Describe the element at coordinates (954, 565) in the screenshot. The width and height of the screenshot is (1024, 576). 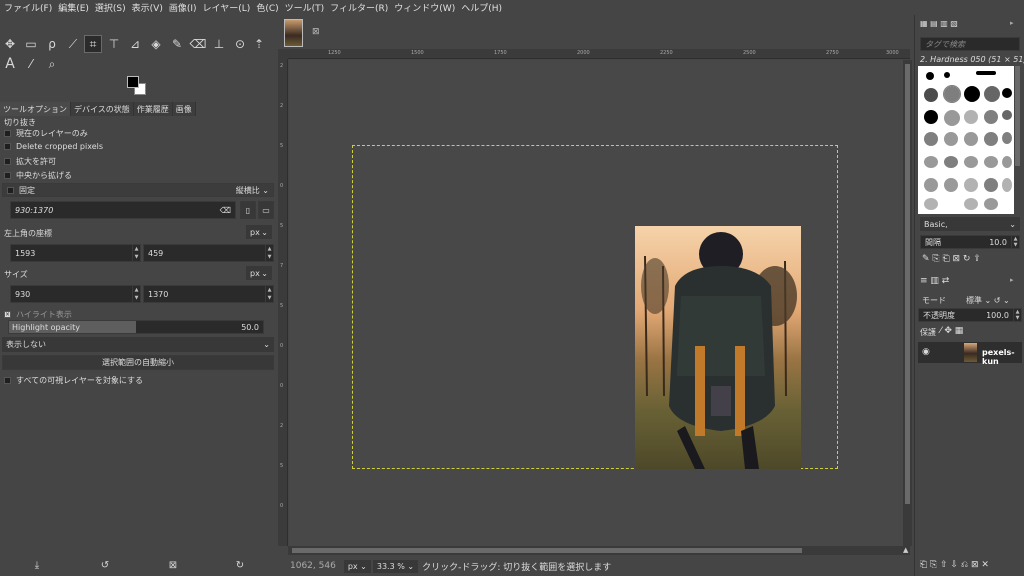
I see `layer-action-icons: ⎗ ⎘ ⇧ ⇩ ⎌ ⊠ ✕` at that location.